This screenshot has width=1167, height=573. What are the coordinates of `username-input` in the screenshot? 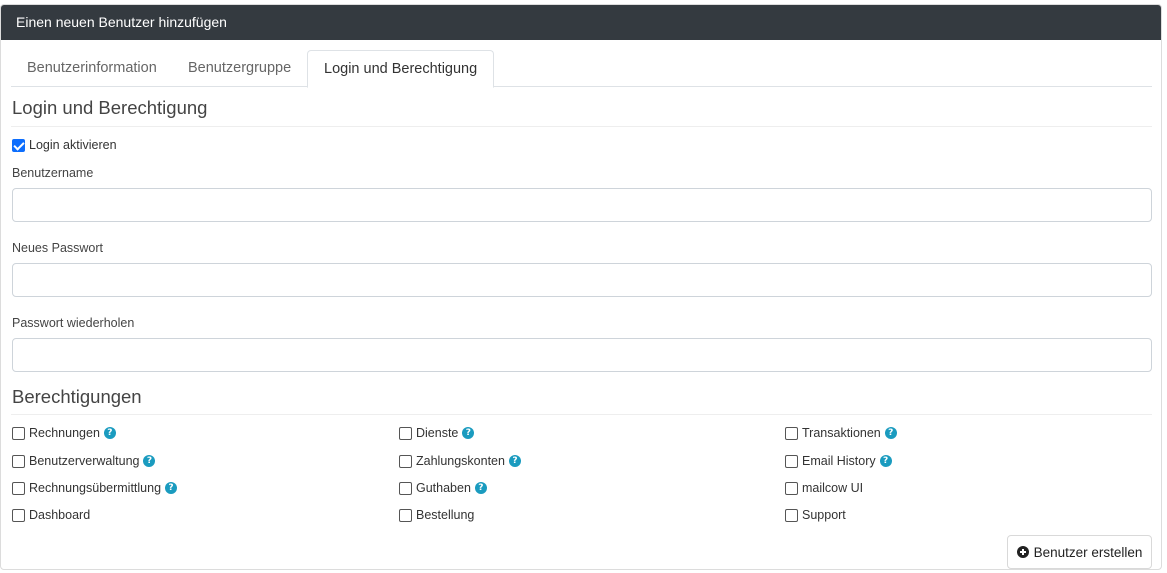 It's located at (582, 205).